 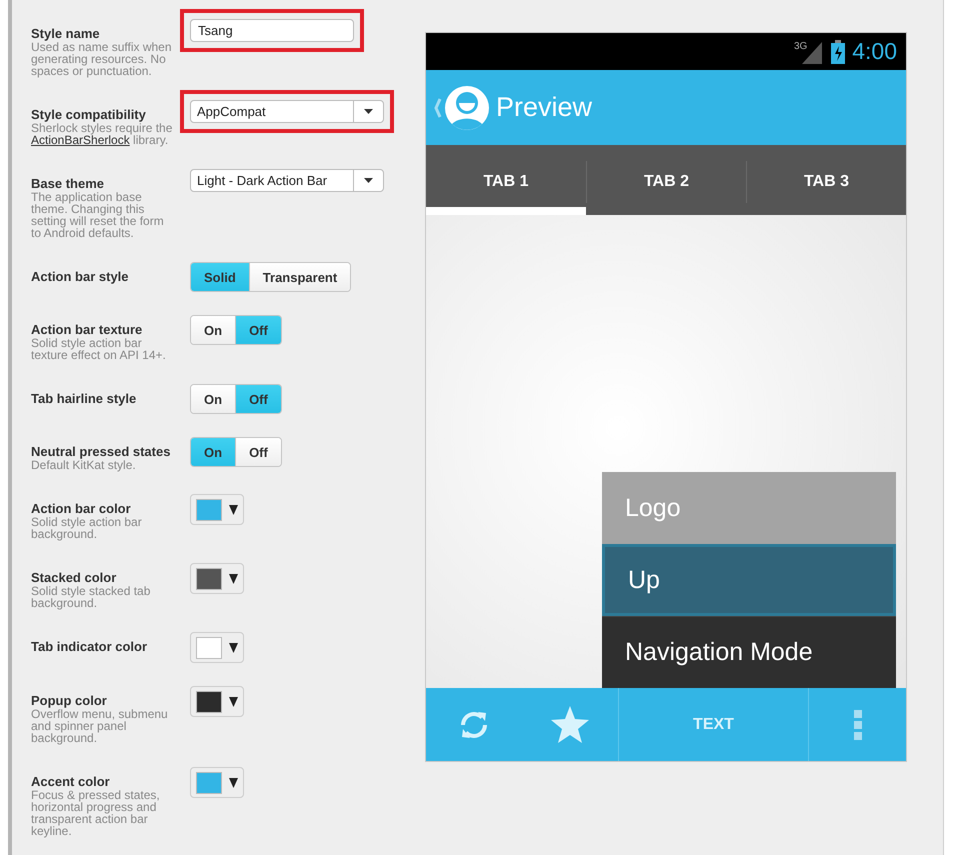 I want to click on setting-label: Tab indicator color, so click(x=89, y=647).